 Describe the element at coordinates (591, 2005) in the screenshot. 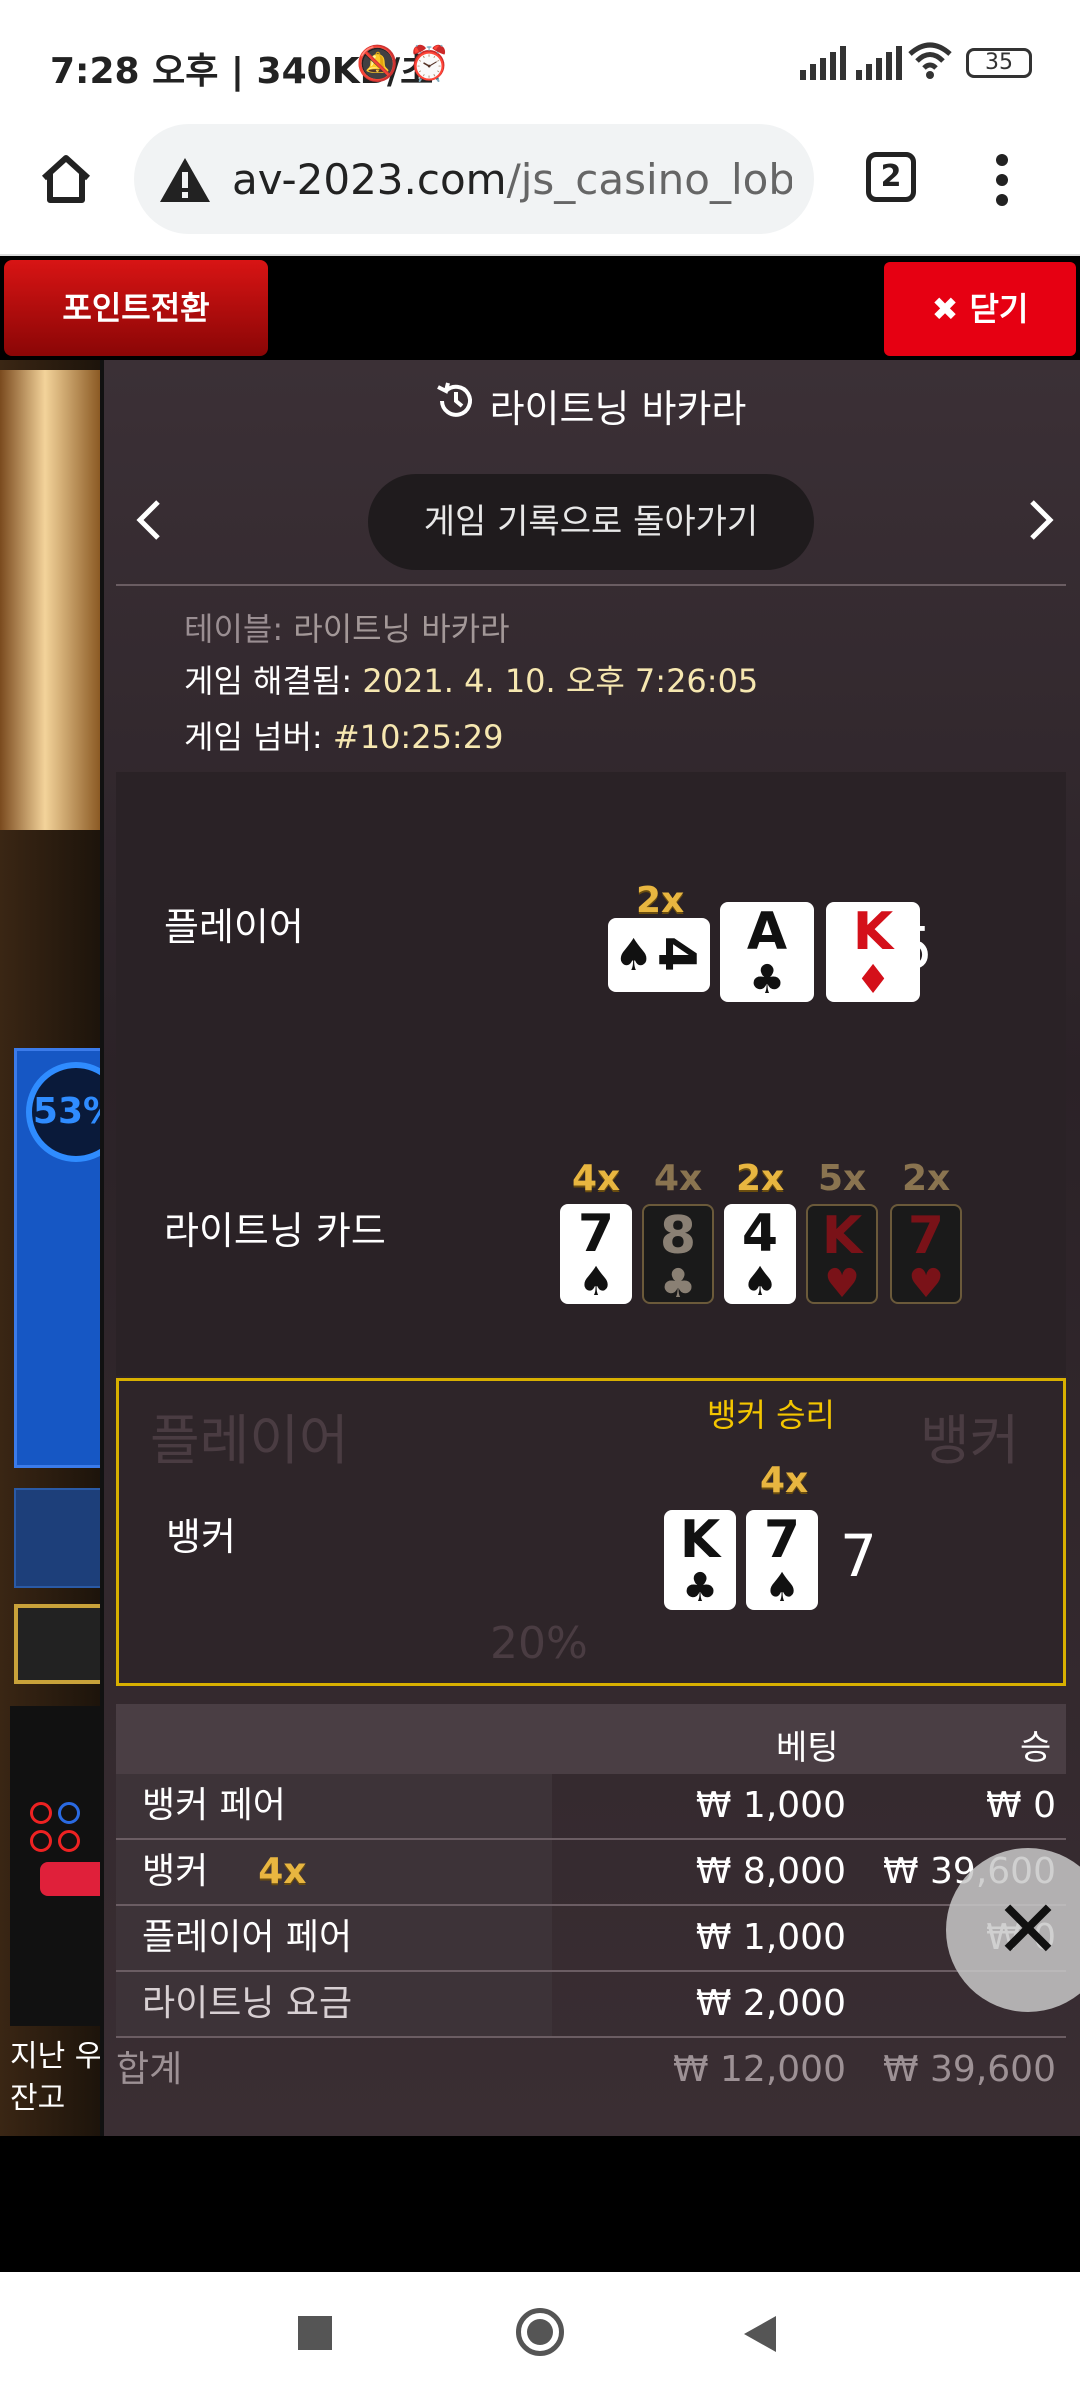

I see `bet-row: 라이트닝 요금 ₩ 2,000` at that location.